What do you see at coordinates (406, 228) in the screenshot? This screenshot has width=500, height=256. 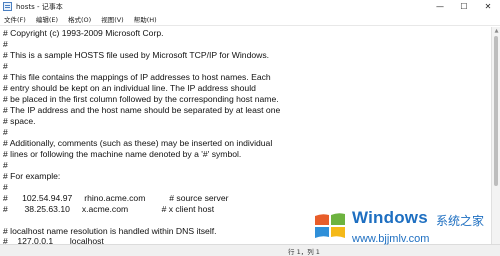 I see `watermark: Windows 系统之家 www.bjjmlv.com` at bounding box center [406, 228].